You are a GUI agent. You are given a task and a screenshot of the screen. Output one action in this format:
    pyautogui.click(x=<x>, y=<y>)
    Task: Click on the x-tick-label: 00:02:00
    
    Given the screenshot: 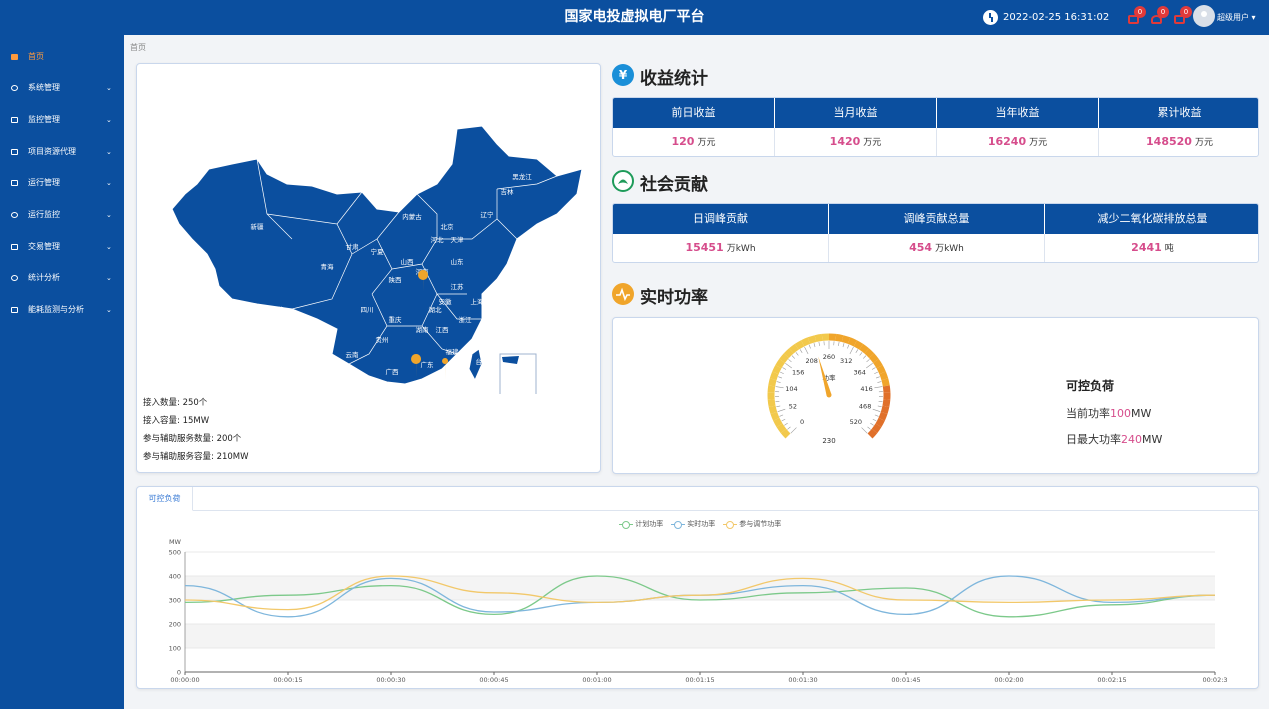 What is the action you would take?
    pyautogui.click(x=1008, y=680)
    